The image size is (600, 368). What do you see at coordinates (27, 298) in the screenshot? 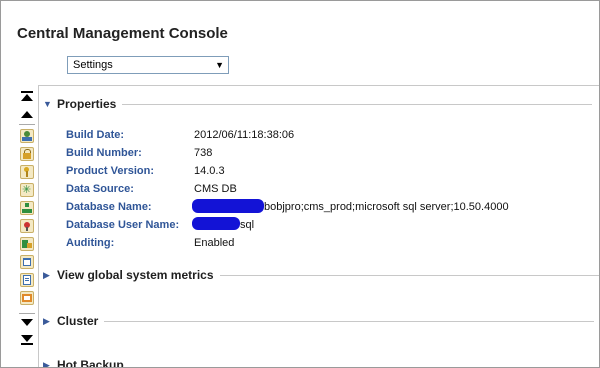
I see `window-icon` at bounding box center [27, 298].